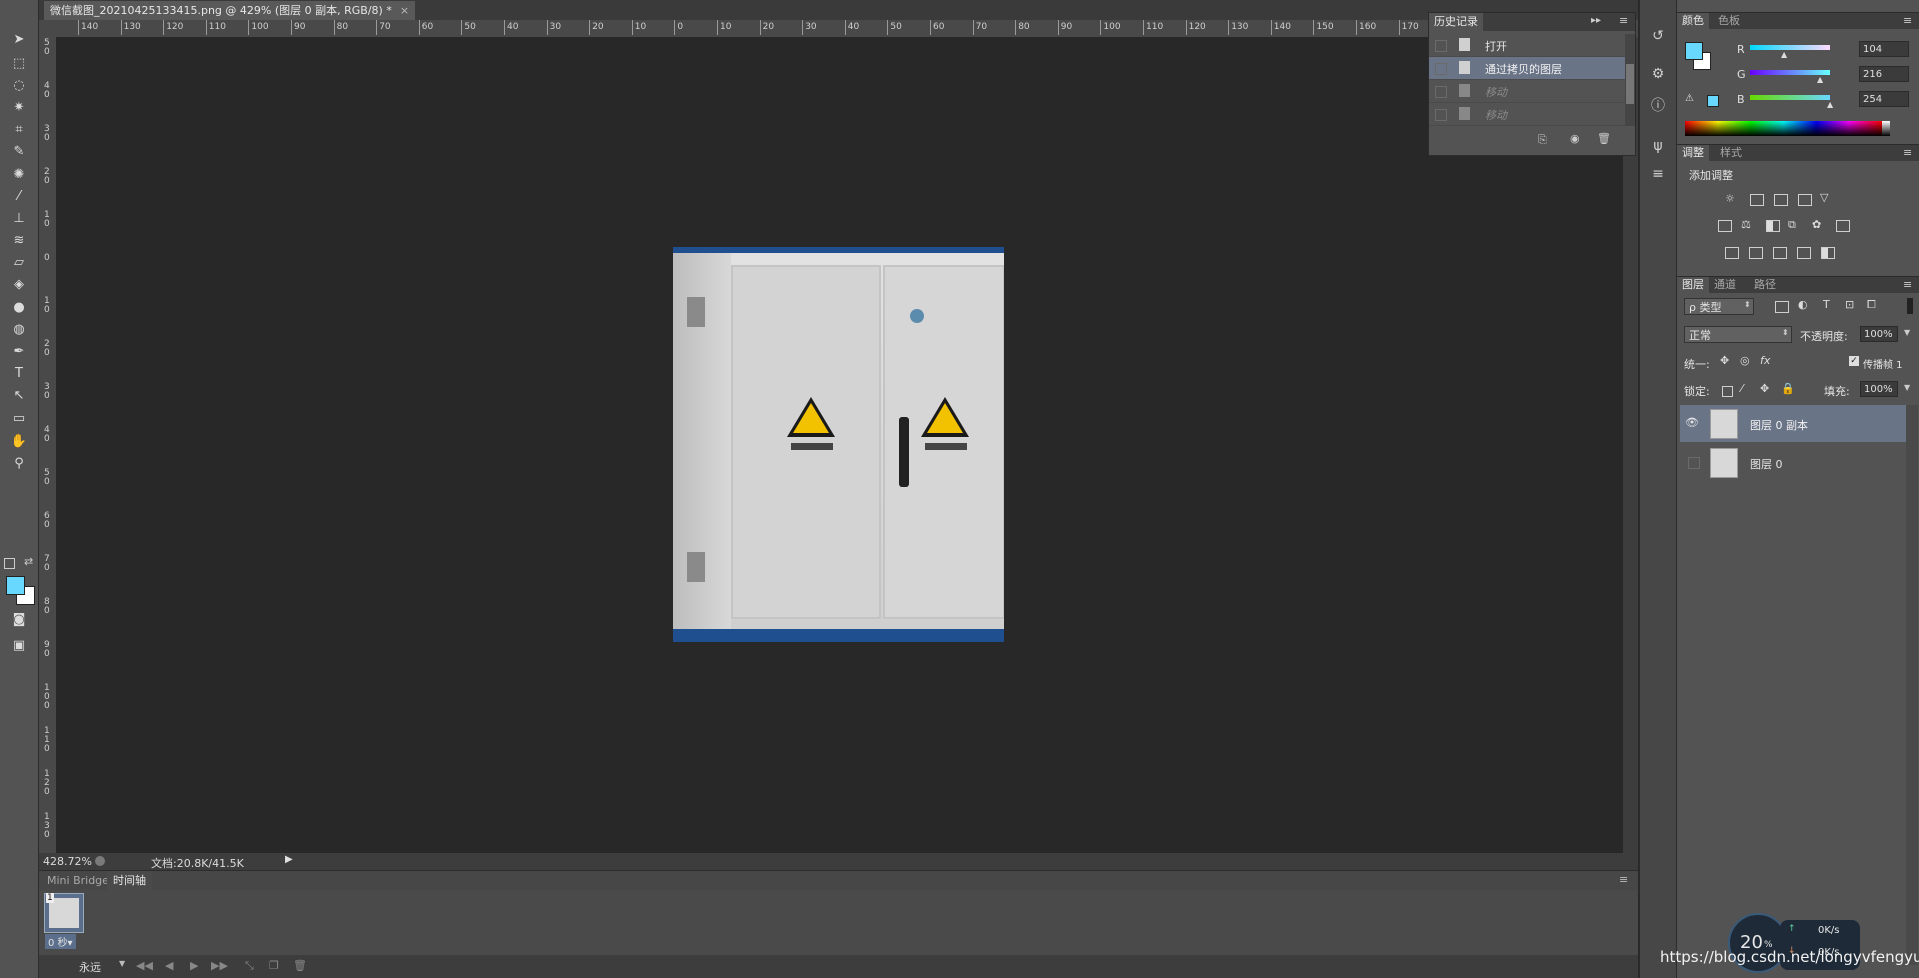 The height and width of the screenshot is (978, 1919). What do you see at coordinates (1604, 138) in the screenshot?
I see `delete-state-icon: 🗑` at bounding box center [1604, 138].